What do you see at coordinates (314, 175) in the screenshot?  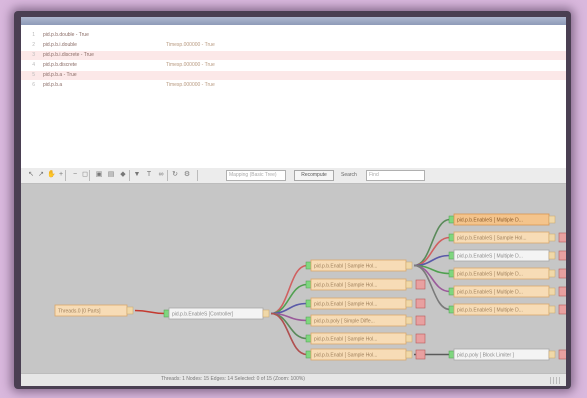 I see `recompute-button: Recompute` at bounding box center [314, 175].